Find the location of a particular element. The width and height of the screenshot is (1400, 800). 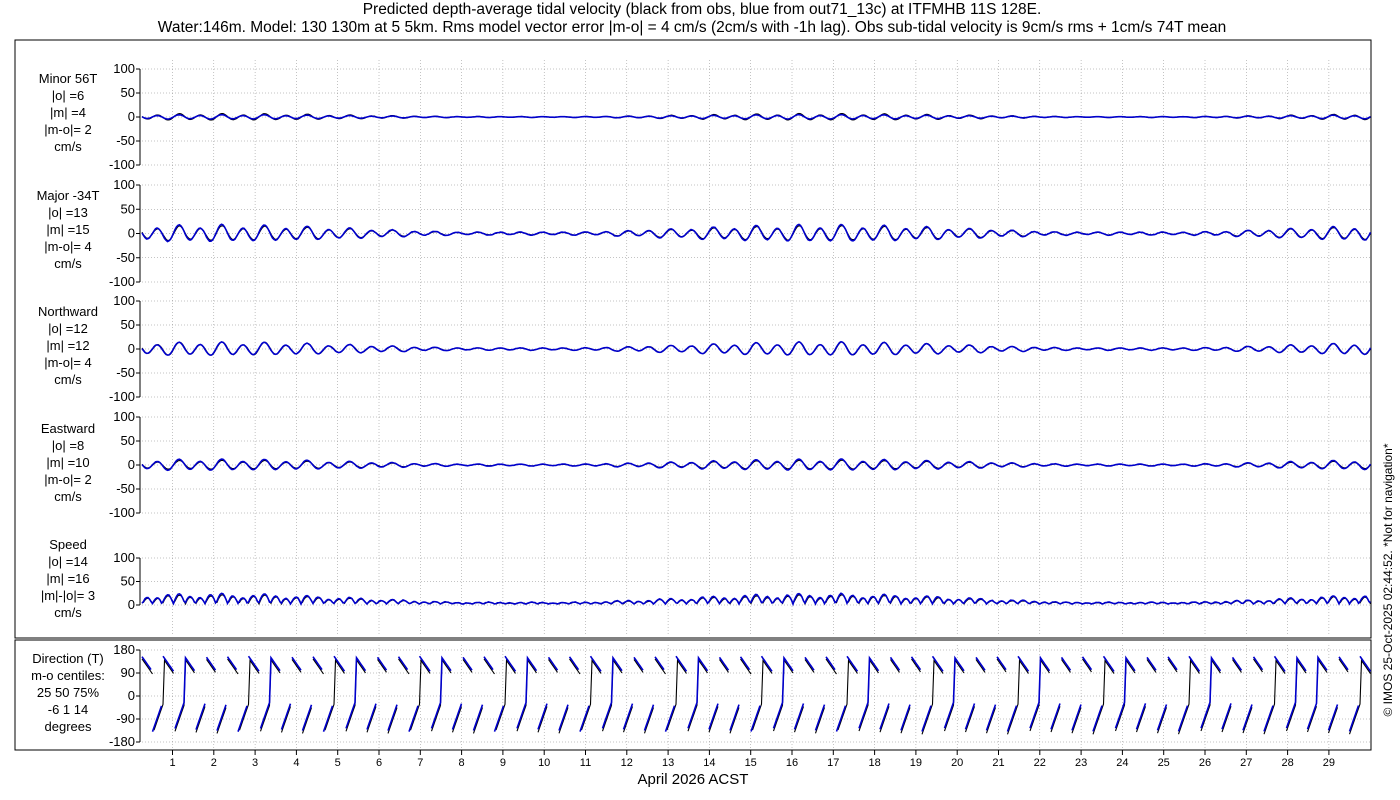

y-tick-label: 180 is located at coordinates (124, 649).